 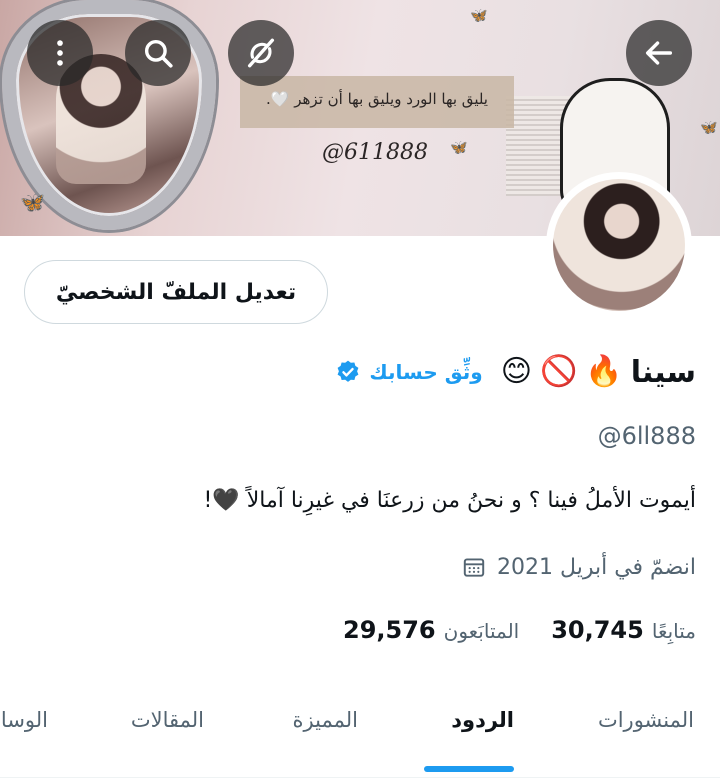 I want to click on following-stat: 29,576 المتابَعون, so click(x=431, y=630).